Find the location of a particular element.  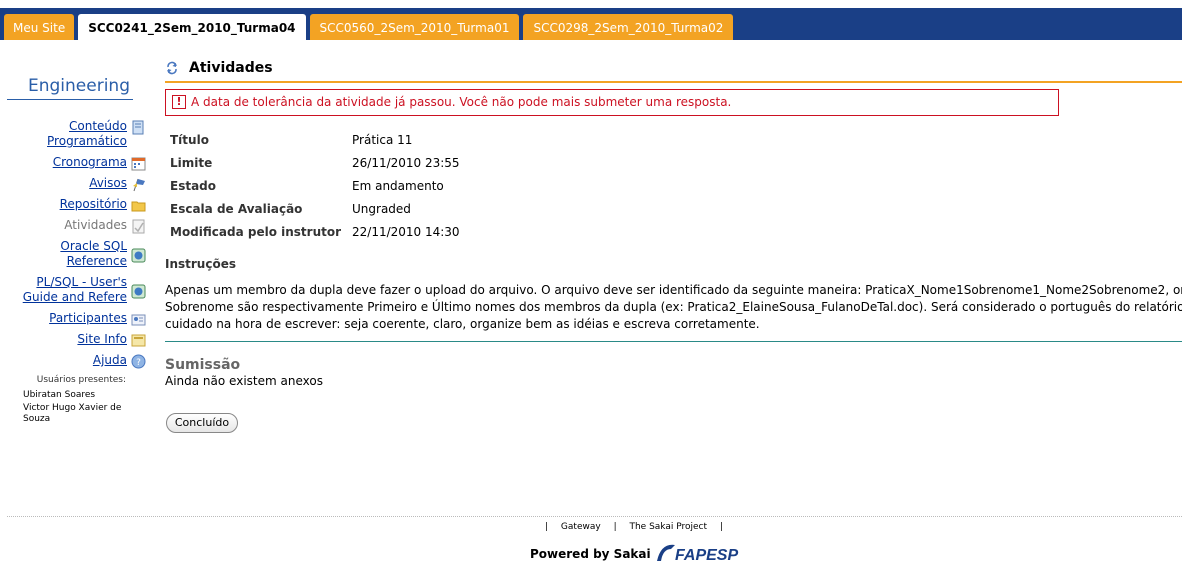

sidebar-item-conteudo: Conteúdo Programático is located at coordinates (96, 134).